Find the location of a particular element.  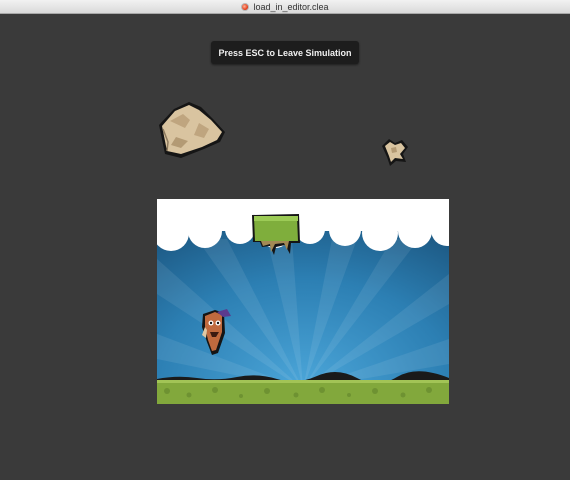

large-rock-sprite is located at coordinates (192, 130).